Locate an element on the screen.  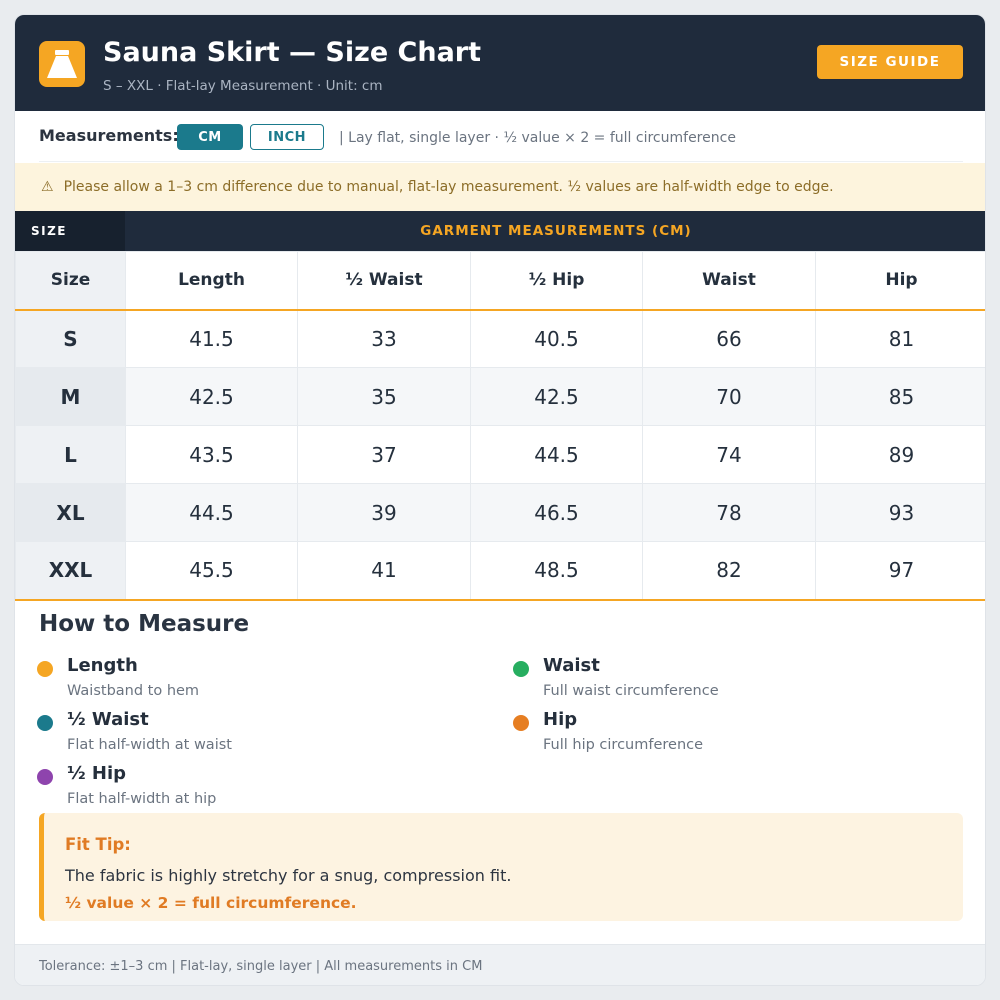
measure-item-waist: Waist Full waist circumference is located at coordinates (733, 680).